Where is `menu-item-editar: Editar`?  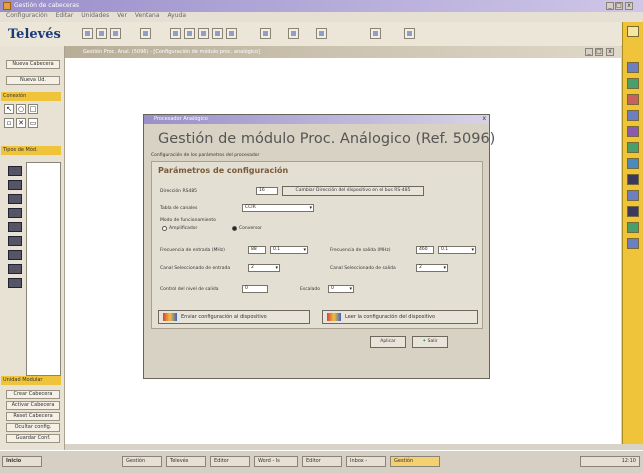 menu-item-editar: Editar is located at coordinates (65, 15).